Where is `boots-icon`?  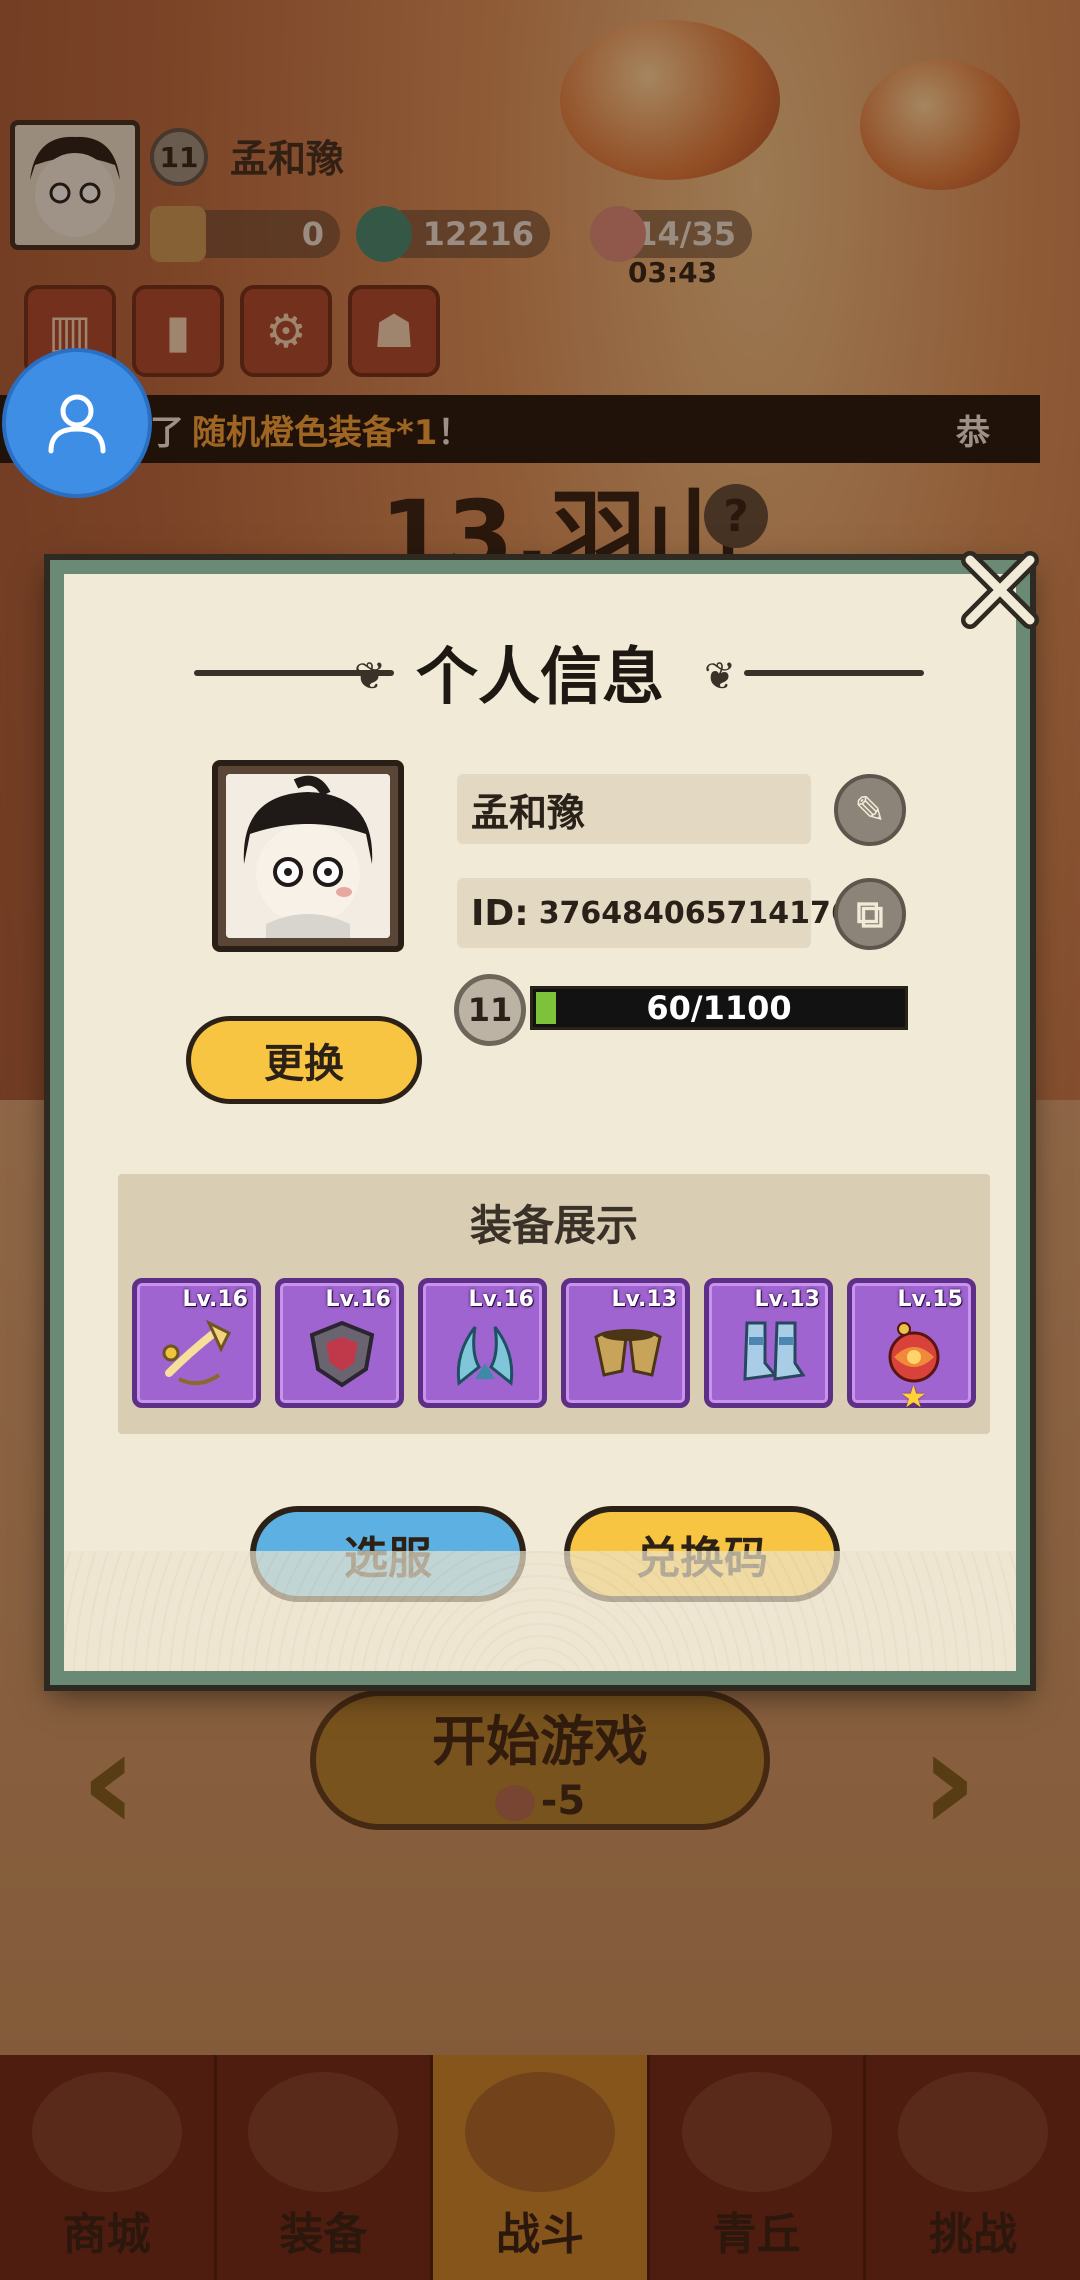 boots-icon is located at coordinates (774, 1351).